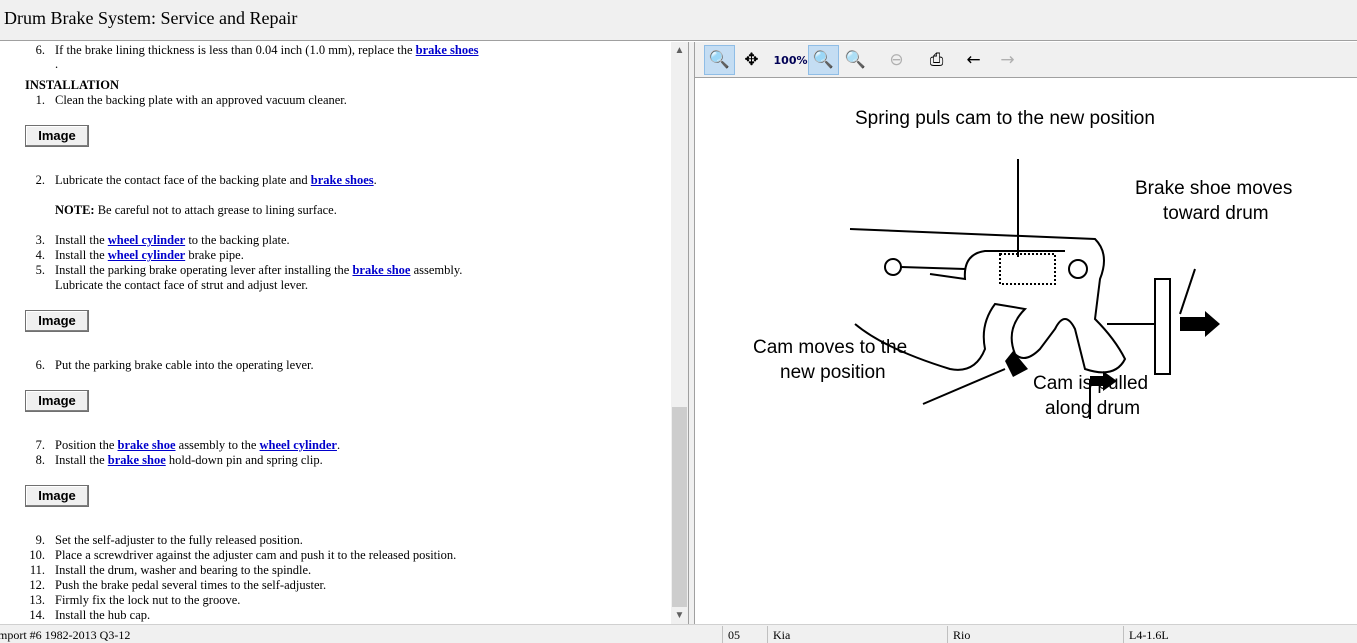 Image resolution: width=1357 pixels, height=643 pixels. I want to click on scroll-down-icon: ▼, so click(679, 615).